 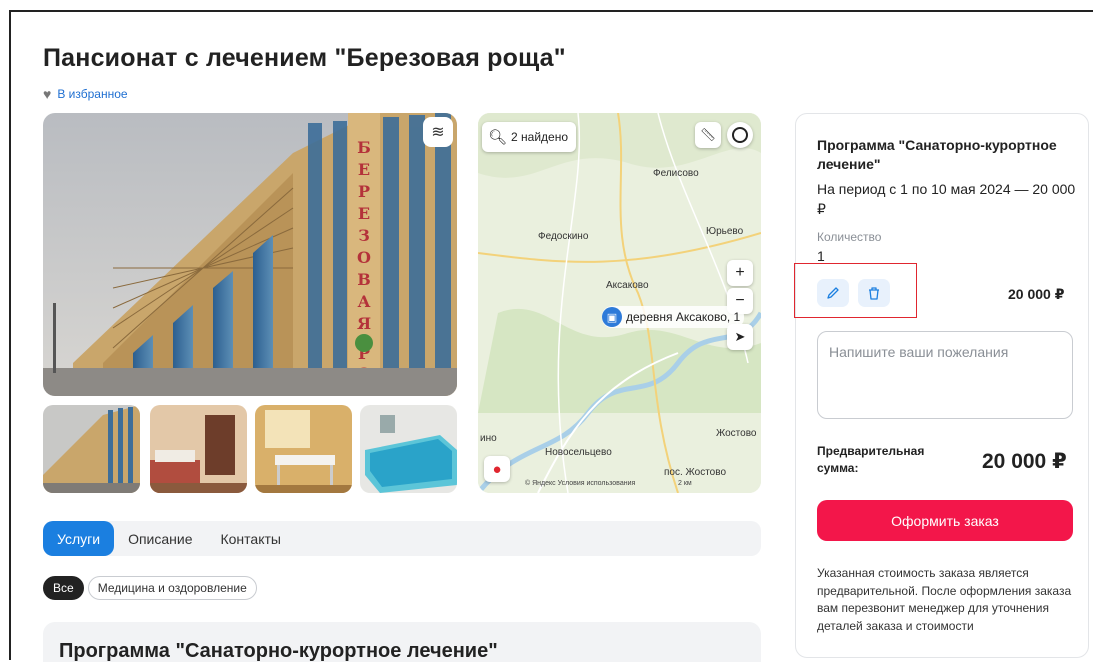 I want to click on map-zoom-in-button: +, so click(x=740, y=273).